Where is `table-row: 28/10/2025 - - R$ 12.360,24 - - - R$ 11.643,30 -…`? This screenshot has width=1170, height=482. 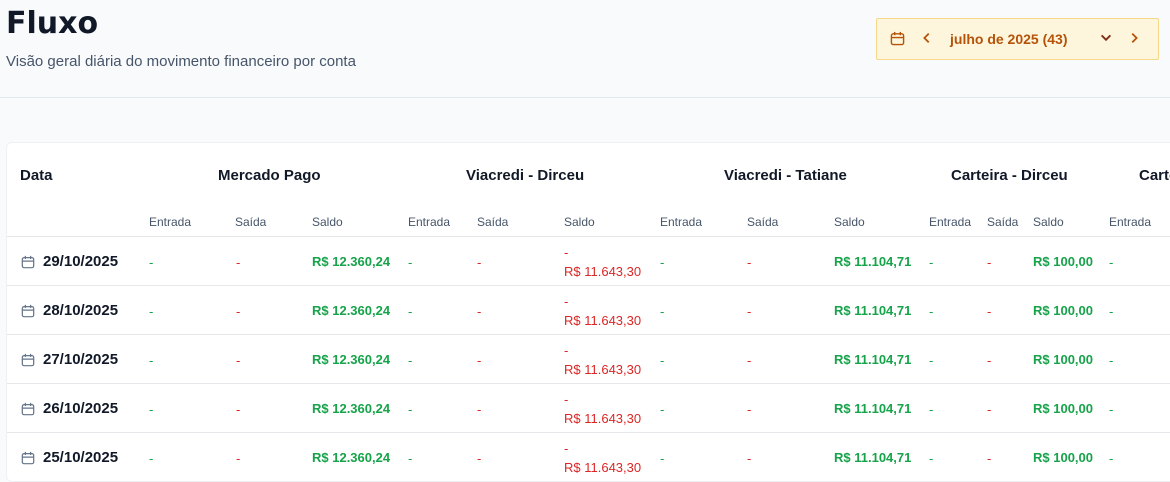
table-row: 28/10/2025 - - R$ 12.360,24 - - - R$ 11.643,30 -… is located at coordinates (588, 310).